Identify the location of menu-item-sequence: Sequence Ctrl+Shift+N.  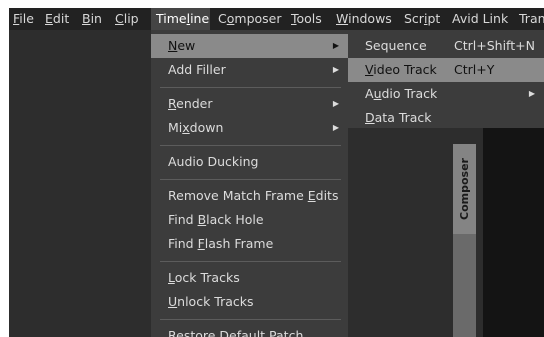
(446, 46).